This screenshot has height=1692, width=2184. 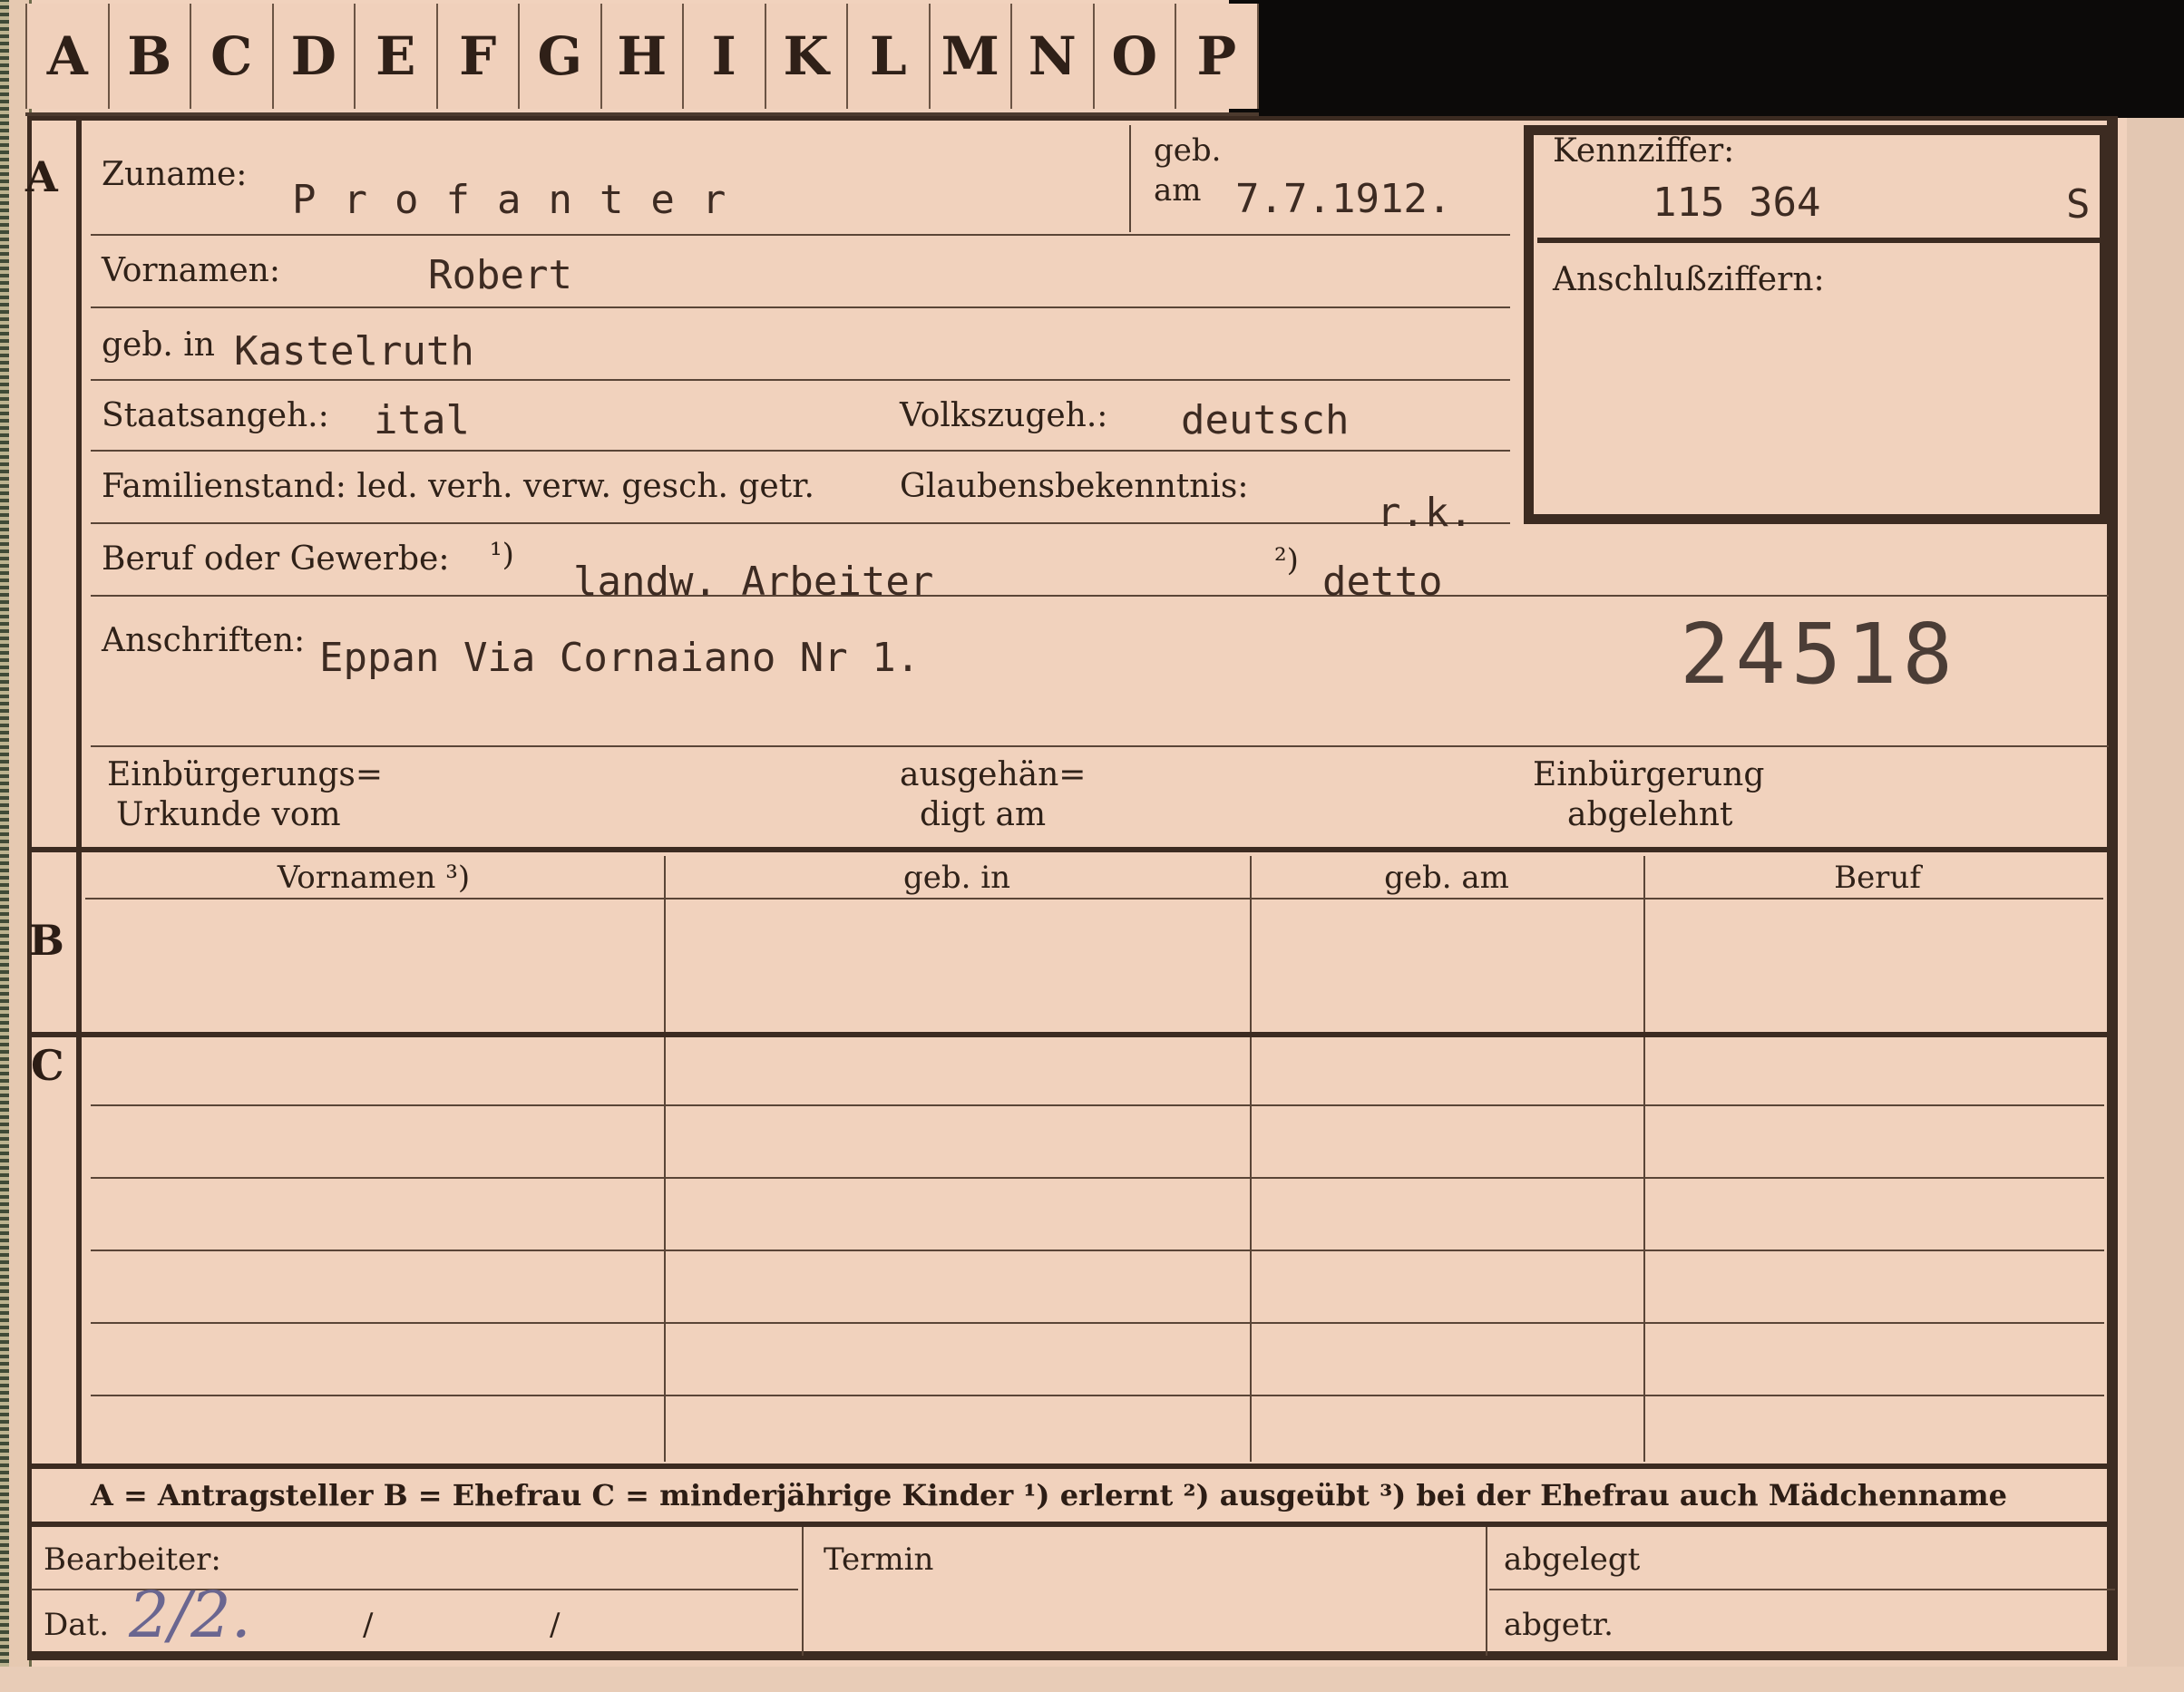 What do you see at coordinates (2155, 905) in the screenshot?
I see `card-right-margin` at bounding box center [2155, 905].